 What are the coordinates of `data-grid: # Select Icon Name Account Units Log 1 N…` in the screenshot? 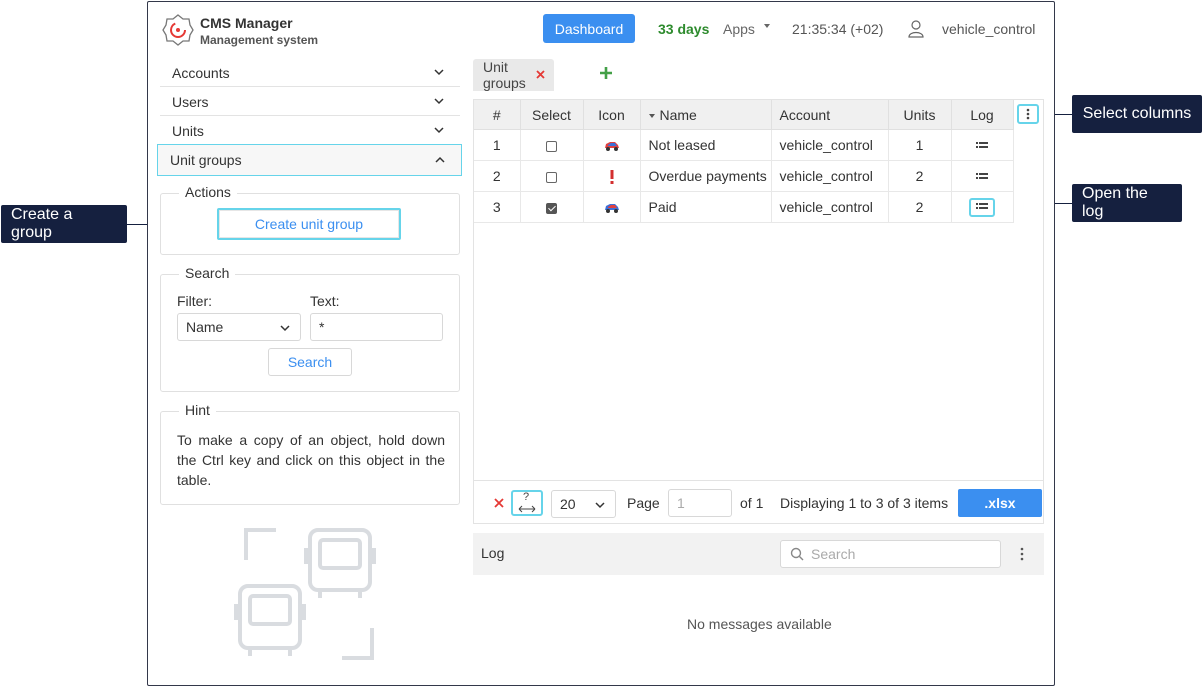 It's located at (744, 161).